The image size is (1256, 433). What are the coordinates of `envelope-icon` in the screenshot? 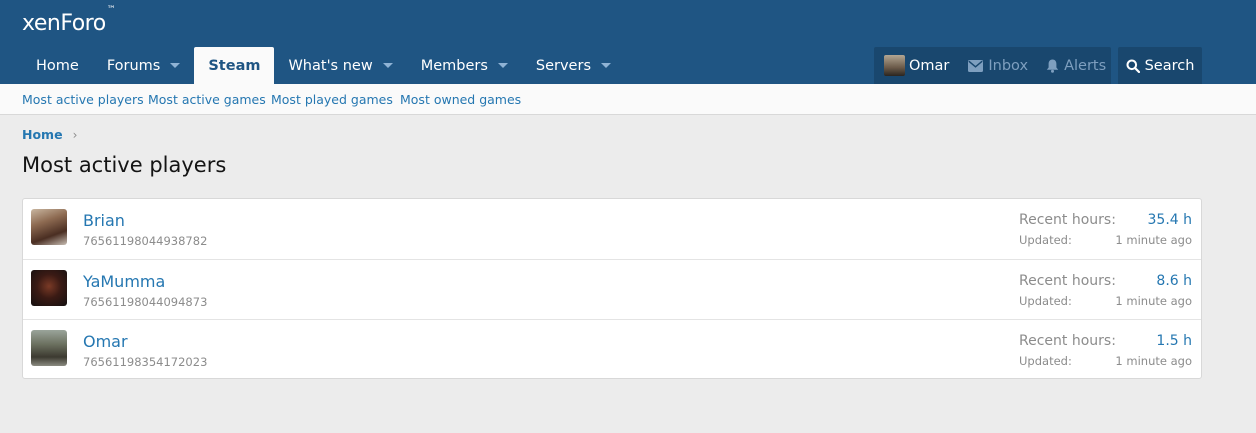 It's located at (976, 65).